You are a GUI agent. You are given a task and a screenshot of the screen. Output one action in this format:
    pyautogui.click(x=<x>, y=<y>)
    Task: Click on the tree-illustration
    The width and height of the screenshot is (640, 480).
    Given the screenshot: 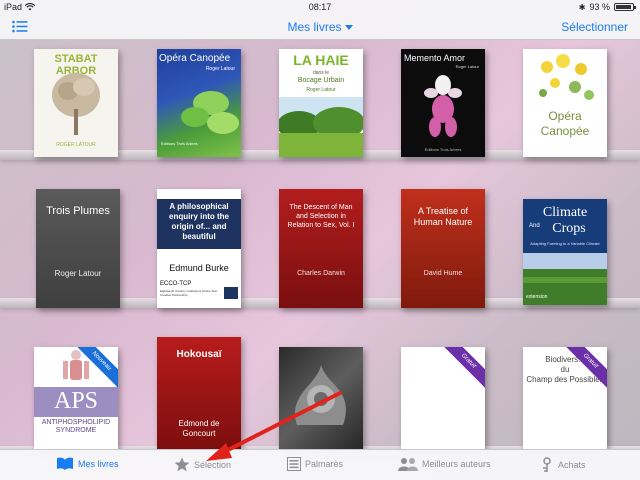 What is the action you would take?
    pyautogui.click(x=76, y=104)
    